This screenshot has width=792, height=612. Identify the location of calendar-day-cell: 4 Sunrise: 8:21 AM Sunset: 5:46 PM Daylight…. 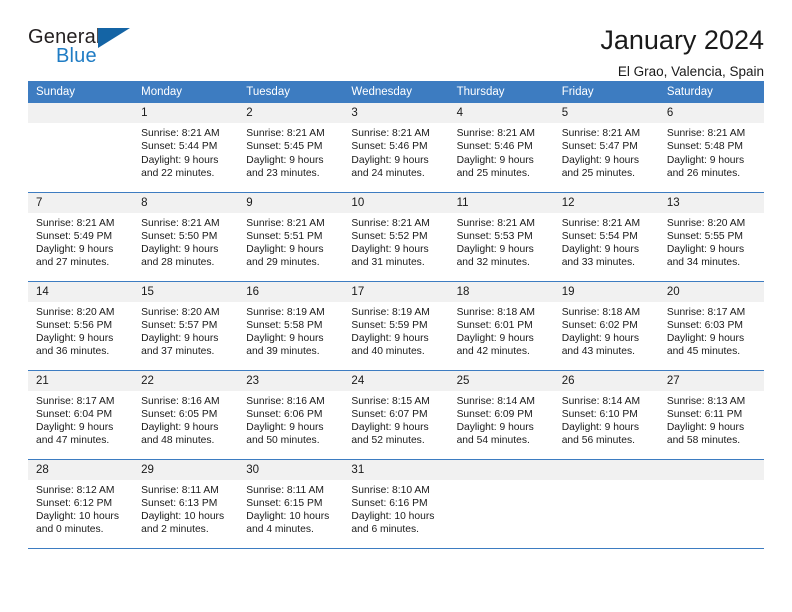
(501, 148).